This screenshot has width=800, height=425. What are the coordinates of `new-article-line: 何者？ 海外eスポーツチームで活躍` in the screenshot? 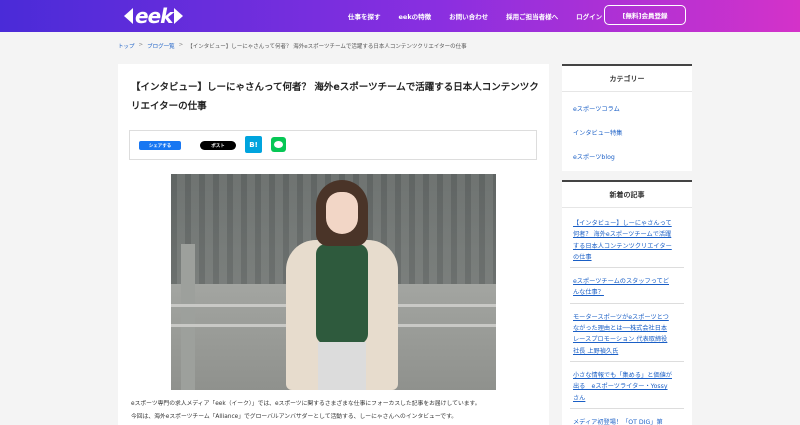 It's located at (622, 235).